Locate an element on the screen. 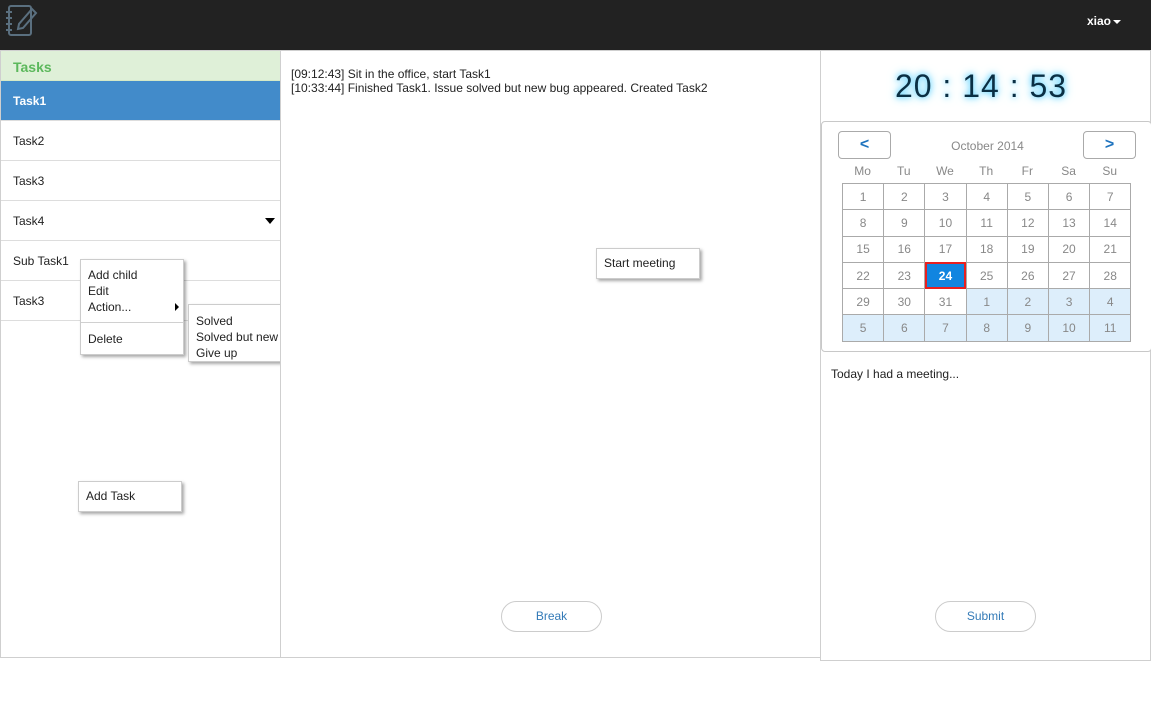  task-context-menu: Add child Edit Action... Delete is located at coordinates (132, 307).